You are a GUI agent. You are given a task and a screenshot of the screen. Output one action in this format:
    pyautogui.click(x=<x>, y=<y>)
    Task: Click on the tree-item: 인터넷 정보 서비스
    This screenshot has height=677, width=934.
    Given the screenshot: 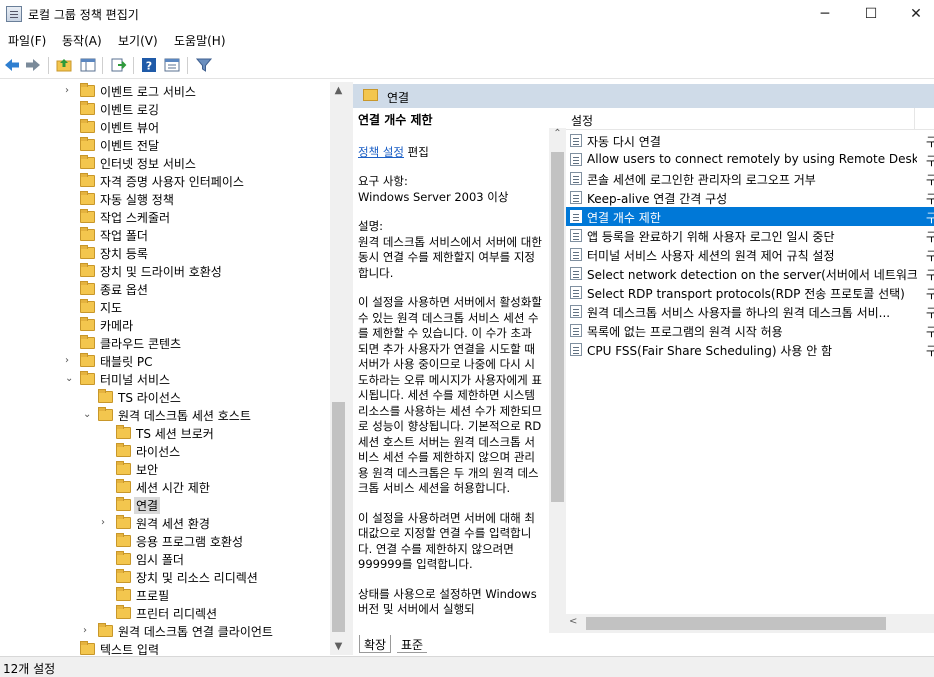 What is the action you would take?
    pyautogui.click(x=165, y=163)
    